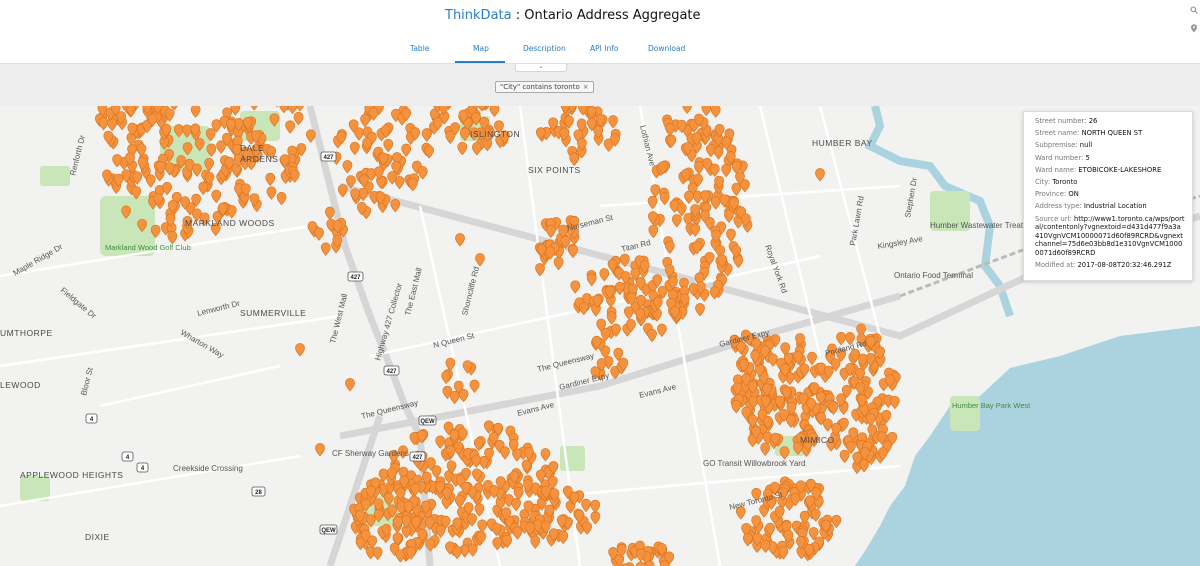  I want to click on tab-download: Download, so click(666, 48).